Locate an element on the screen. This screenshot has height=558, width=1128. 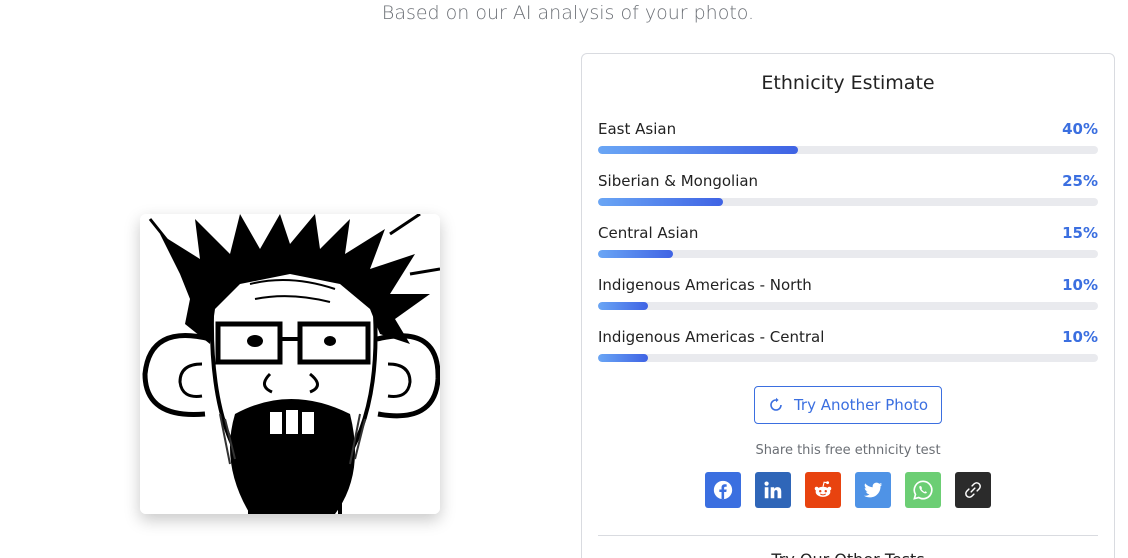
result-row: Siberian & Mongolian 25% is located at coordinates (848, 198).